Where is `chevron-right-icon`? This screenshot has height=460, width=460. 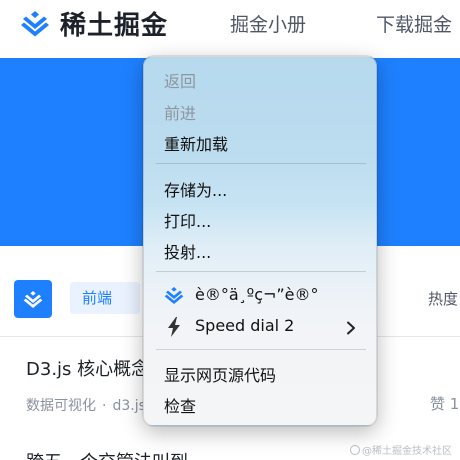 chevron-right-icon is located at coordinates (351, 327).